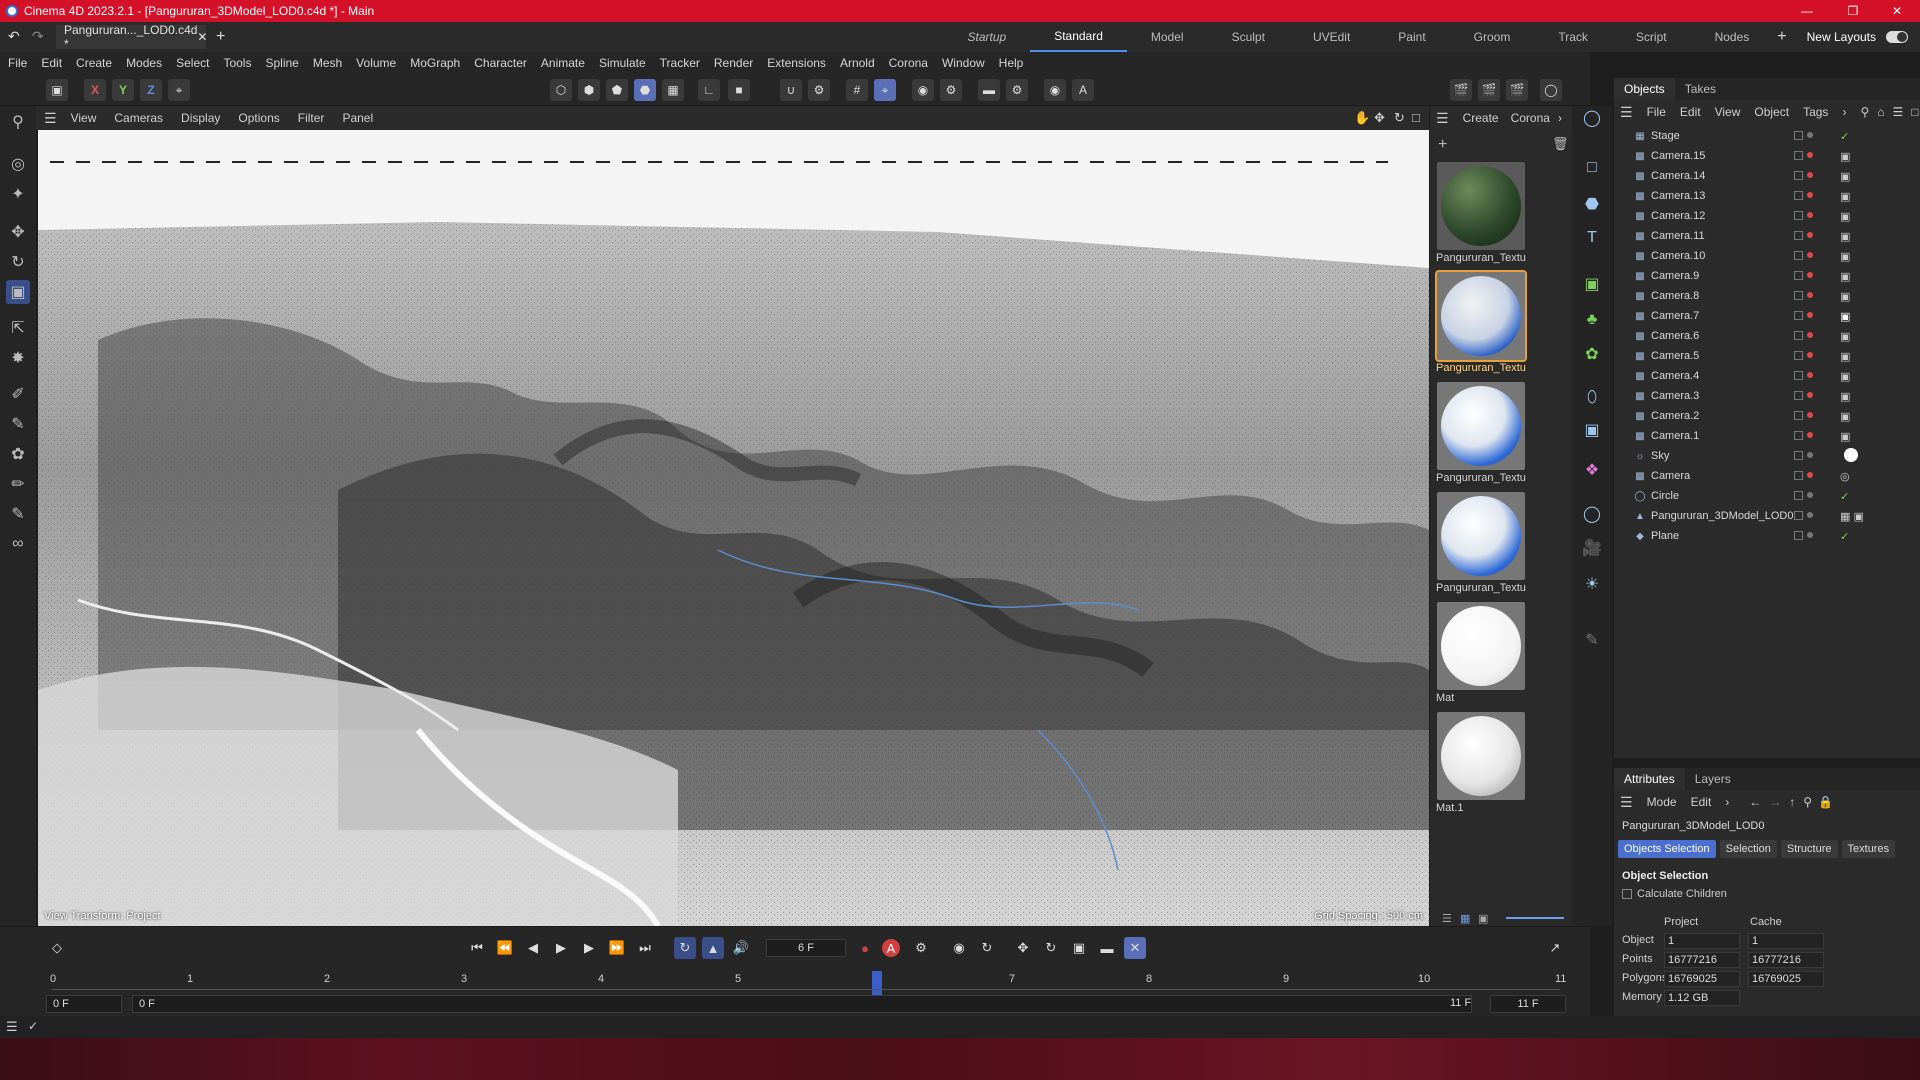 The width and height of the screenshot is (1920, 1080). I want to click on knife-tool-icon: ✎, so click(18, 514).